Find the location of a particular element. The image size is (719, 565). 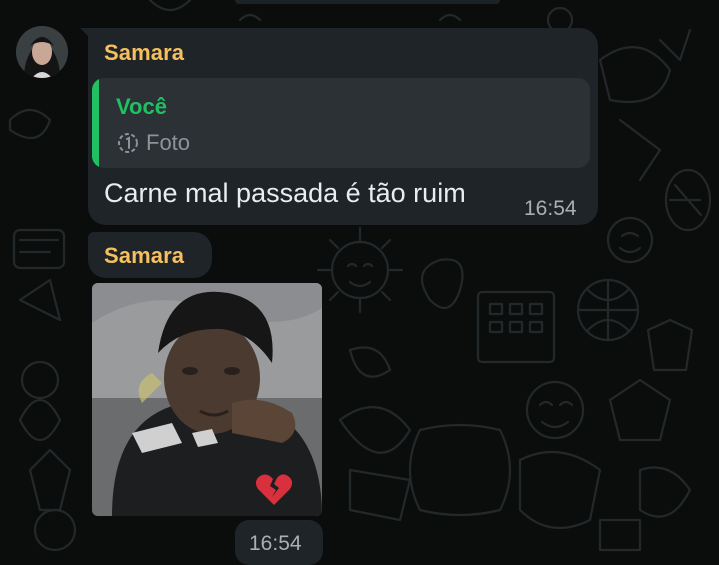

photo-timestamp: 16:54 is located at coordinates (275, 543).